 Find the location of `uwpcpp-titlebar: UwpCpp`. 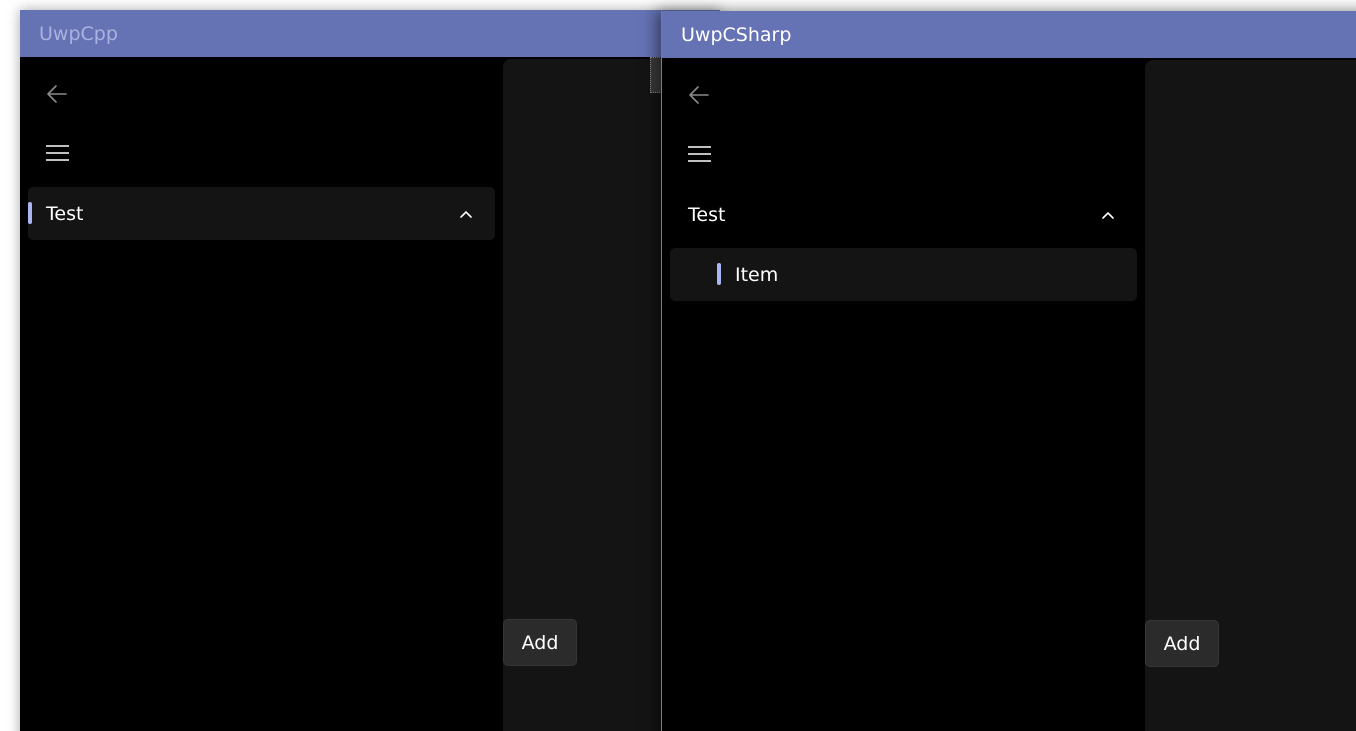

uwpcpp-titlebar: UwpCpp is located at coordinates (370, 33).